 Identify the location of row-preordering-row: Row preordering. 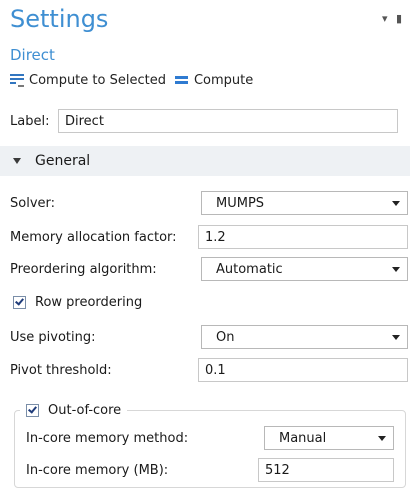
(77, 302).